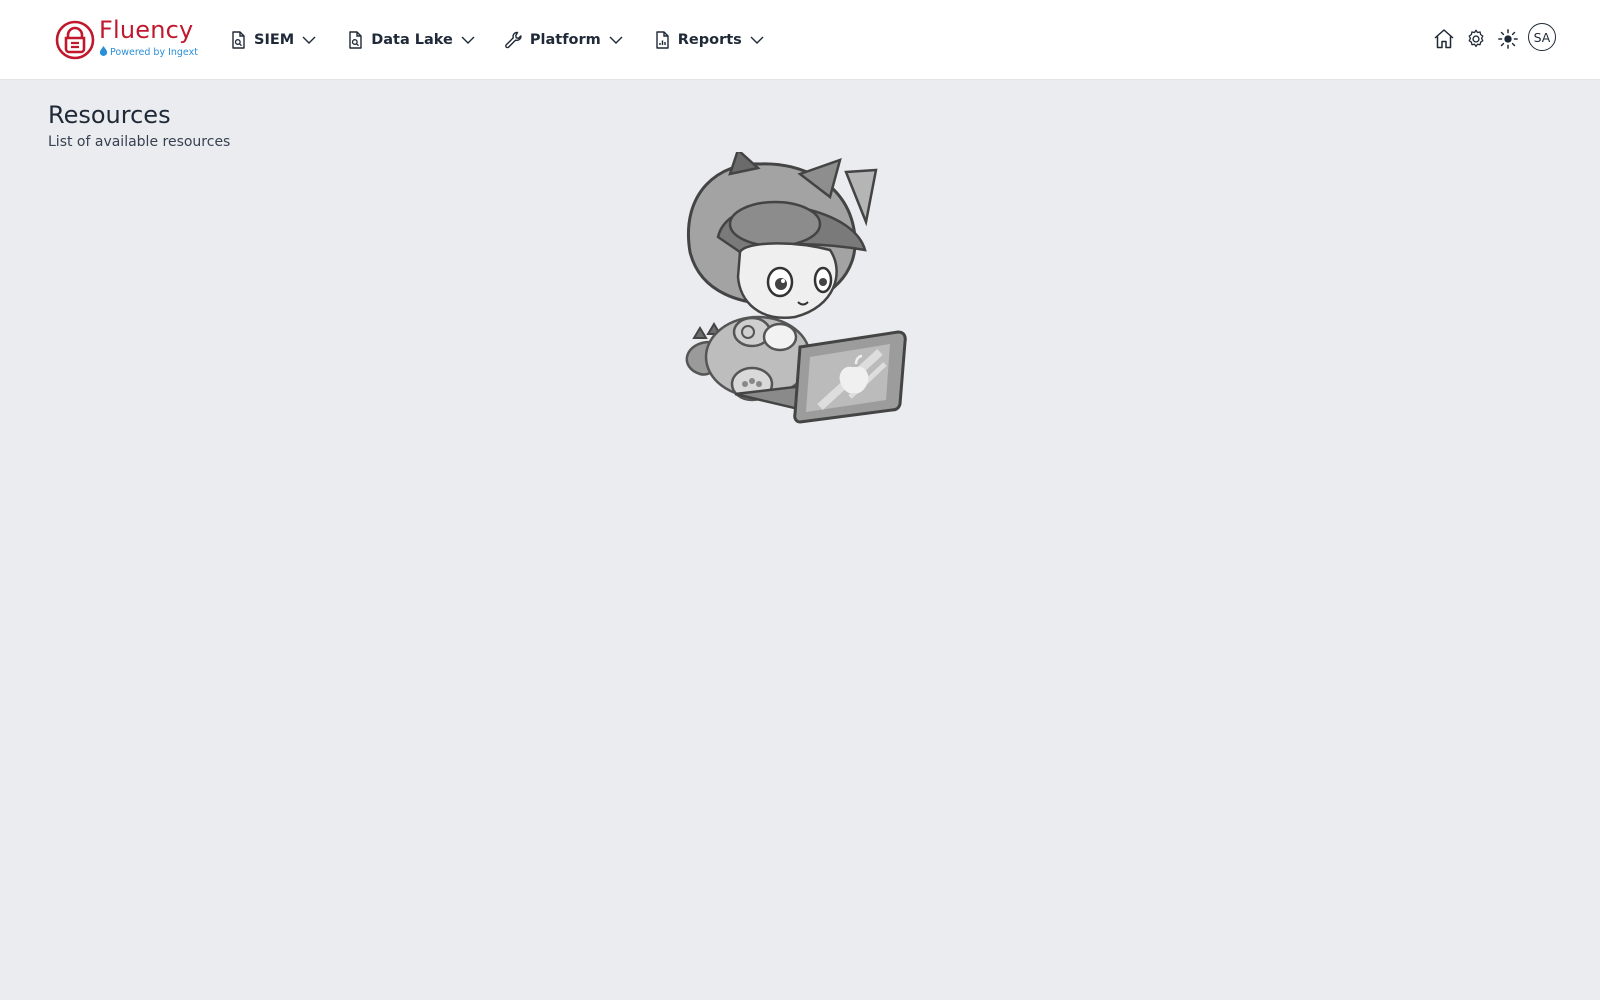 Image resolution: width=1600 pixels, height=1000 pixels. Describe the element at coordinates (1490, 39) in the screenshot. I see `header-tools: SA` at that location.